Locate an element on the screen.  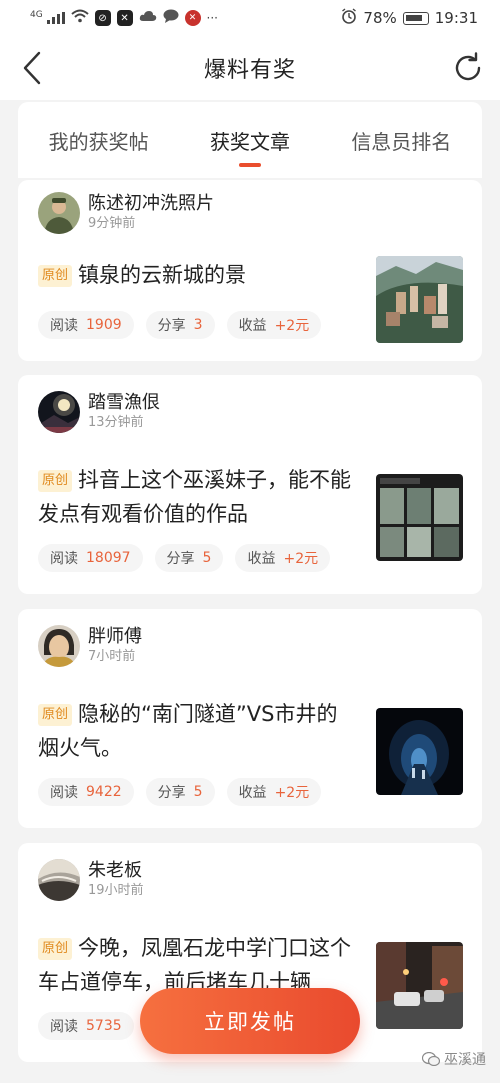
post-stats: 阅读 5735 is located at coordinates (86, 1026).